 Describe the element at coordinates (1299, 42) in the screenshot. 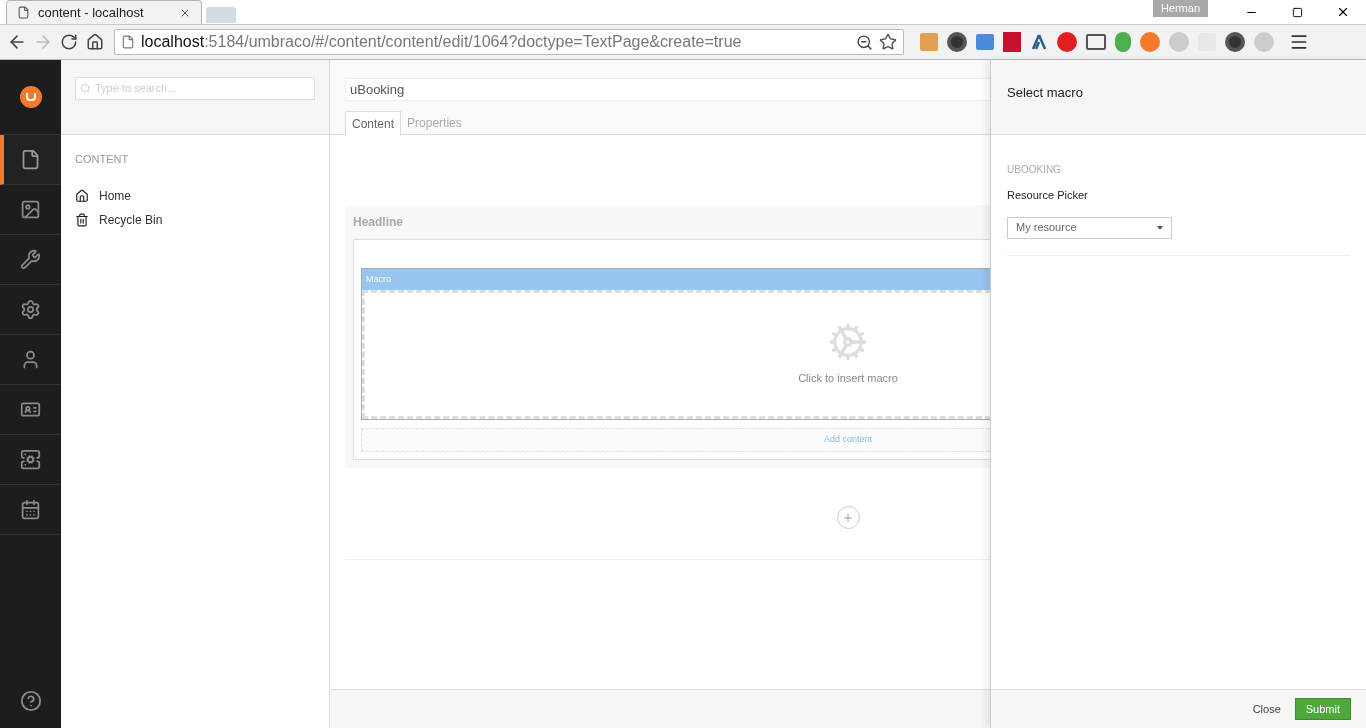

I see `menu-icon` at that location.